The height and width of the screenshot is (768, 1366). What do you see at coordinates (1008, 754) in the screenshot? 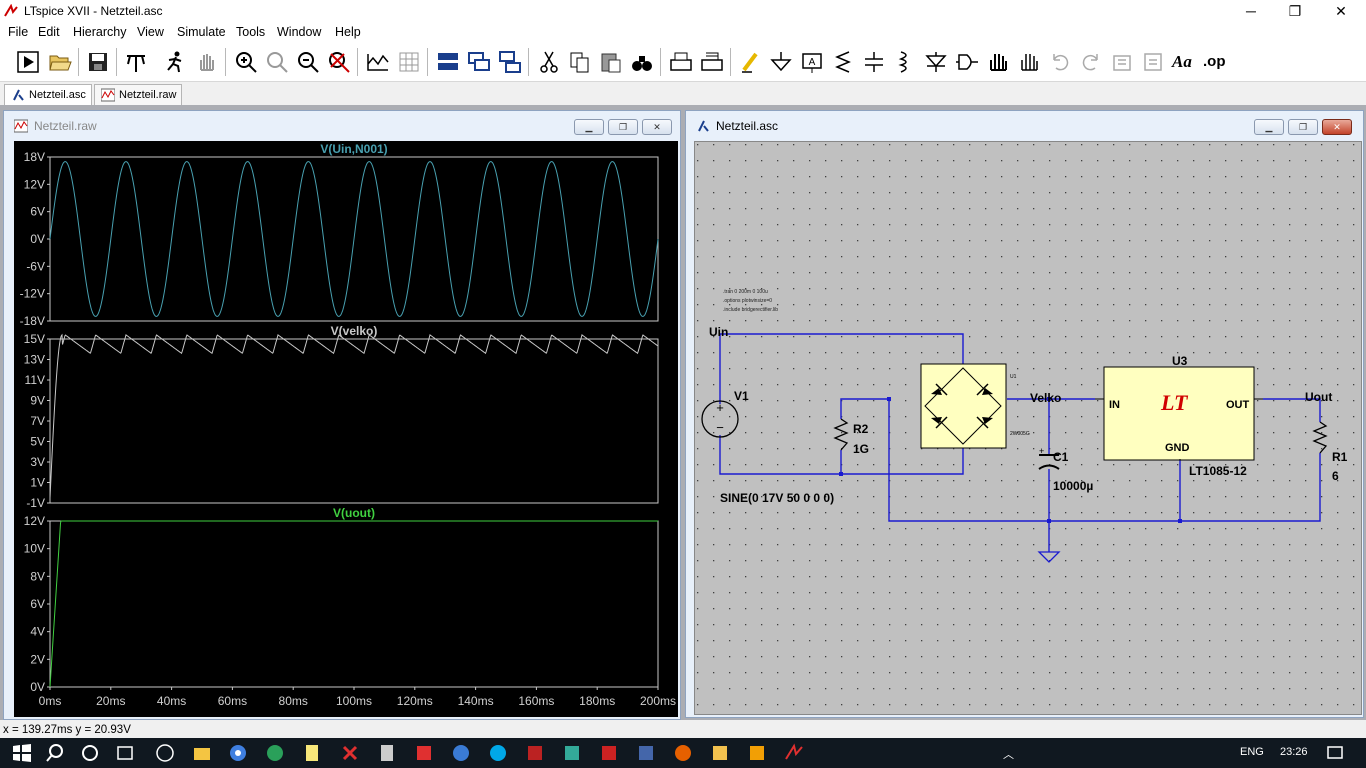
I see `tray-chevron-icon: ︿` at bounding box center [1008, 754].